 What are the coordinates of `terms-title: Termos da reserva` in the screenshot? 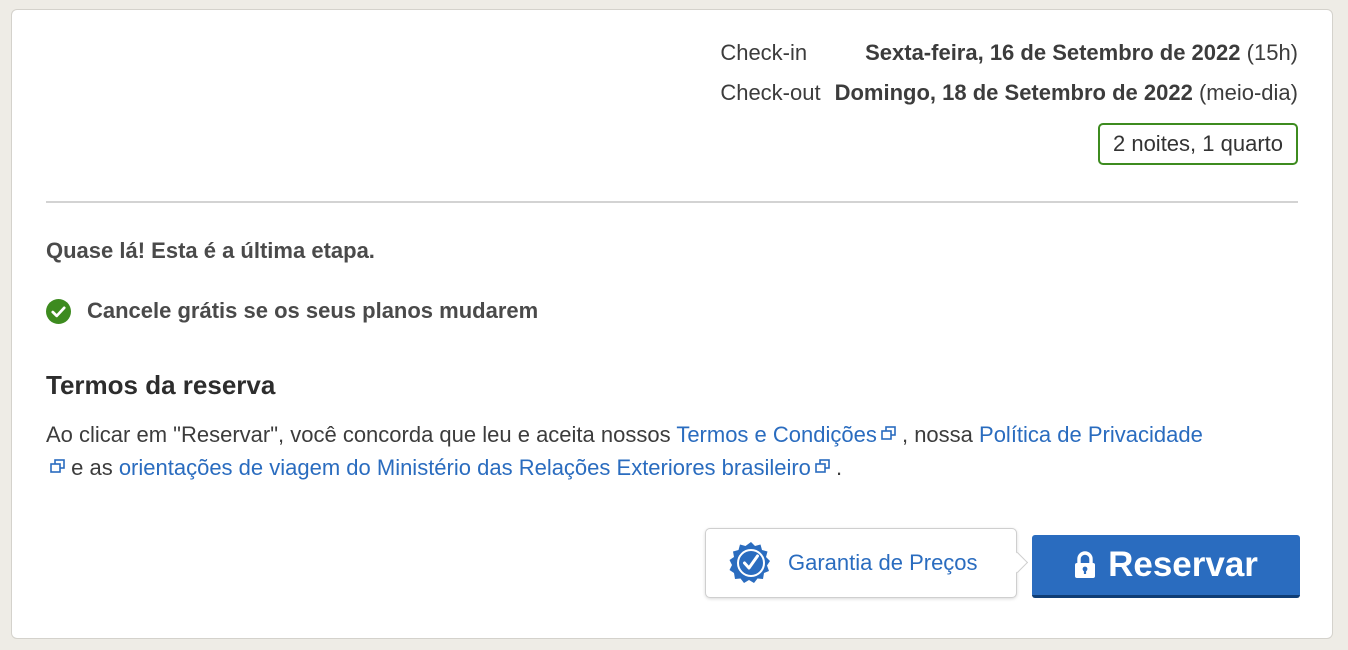 It's located at (161, 385).